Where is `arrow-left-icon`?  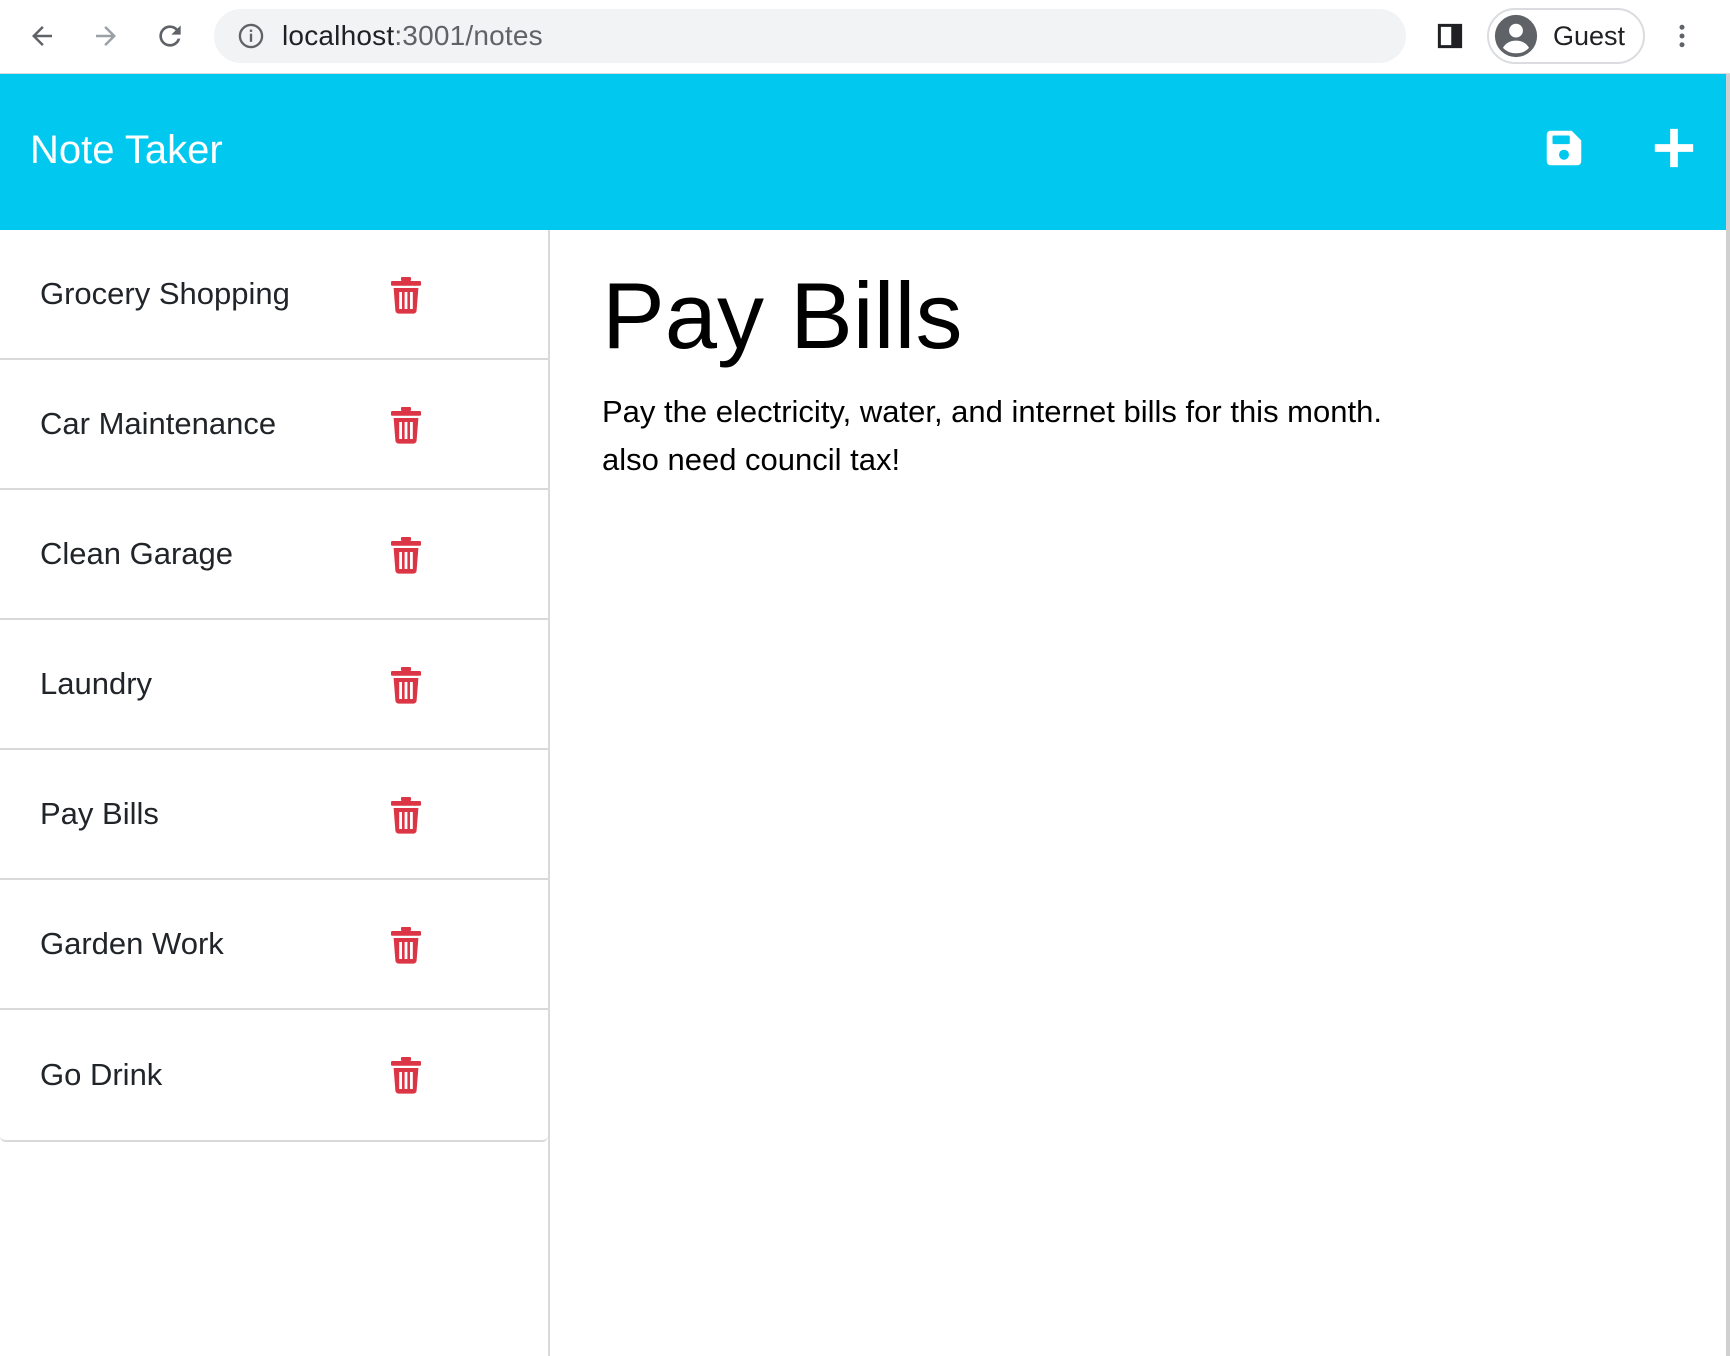
arrow-left-icon is located at coordinates (42, 36).